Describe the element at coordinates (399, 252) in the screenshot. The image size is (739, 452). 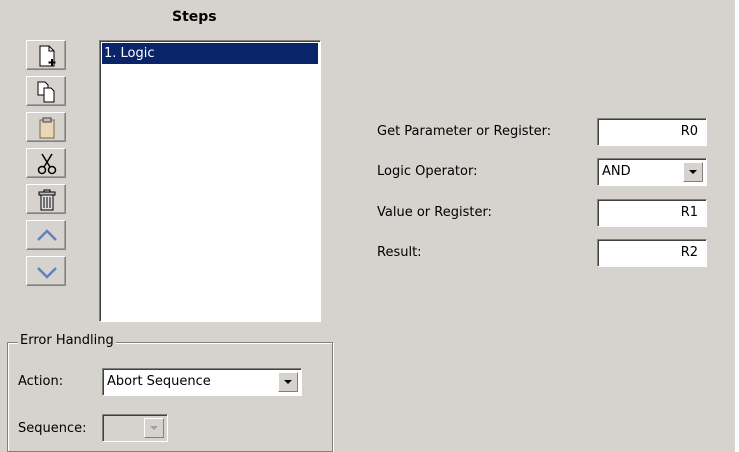
I see `result-label: Result:` at that location.